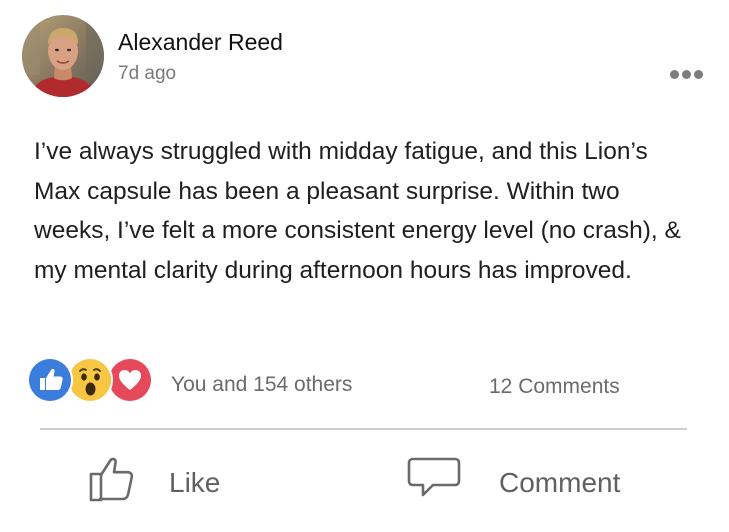 The width and height of the screenshot is (729, 532). Describe the element at coordinates (200, 42) in the screenshot. I see `author-name: Alexander Reed` at that location.